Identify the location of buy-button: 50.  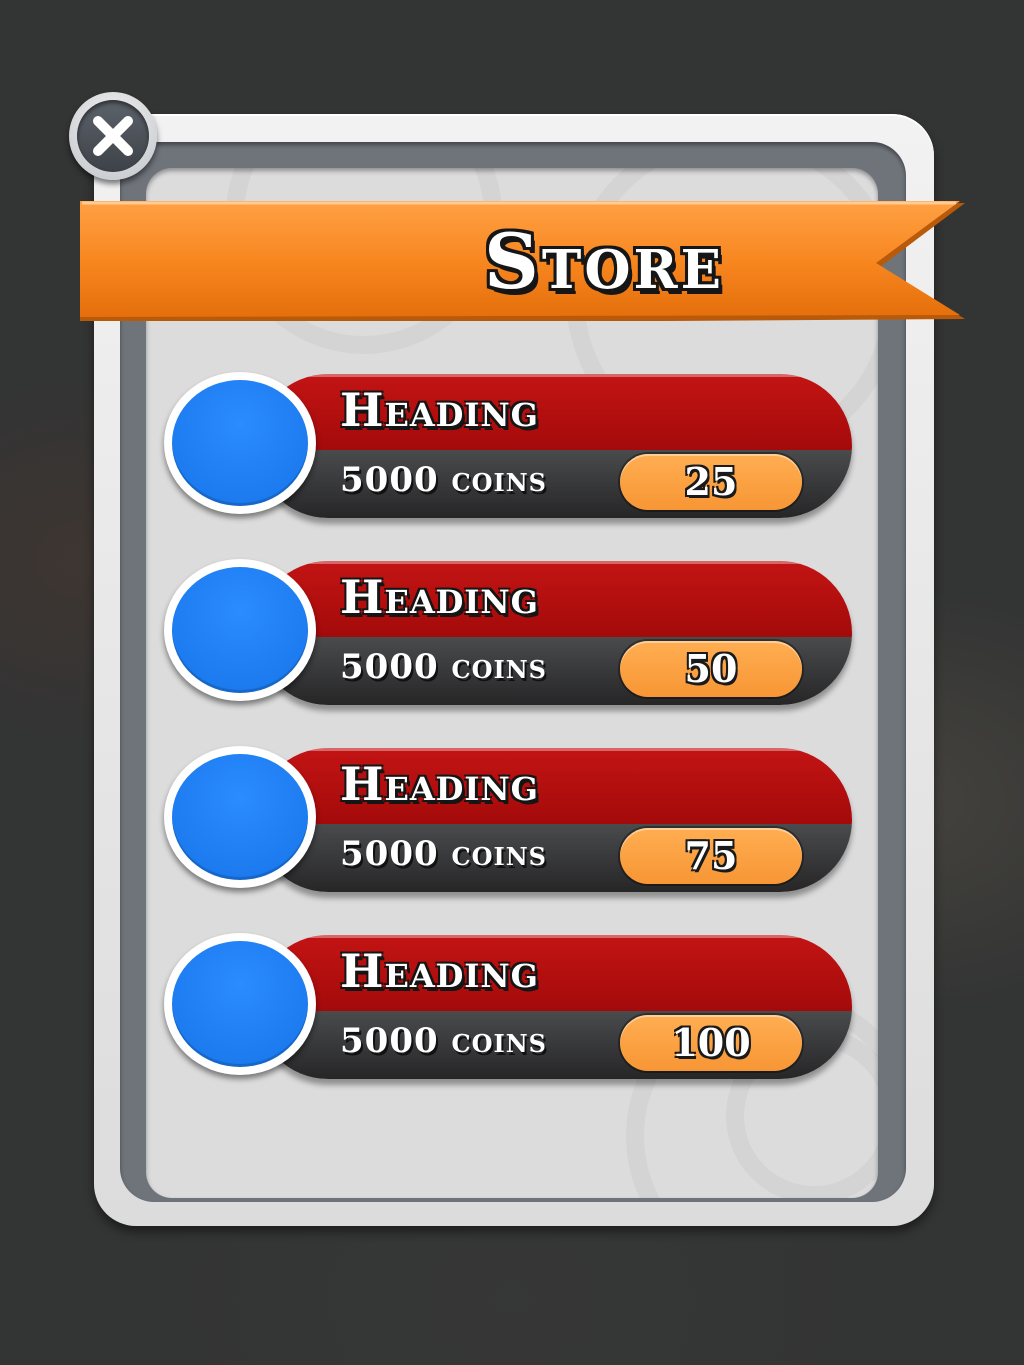
(711, 669).